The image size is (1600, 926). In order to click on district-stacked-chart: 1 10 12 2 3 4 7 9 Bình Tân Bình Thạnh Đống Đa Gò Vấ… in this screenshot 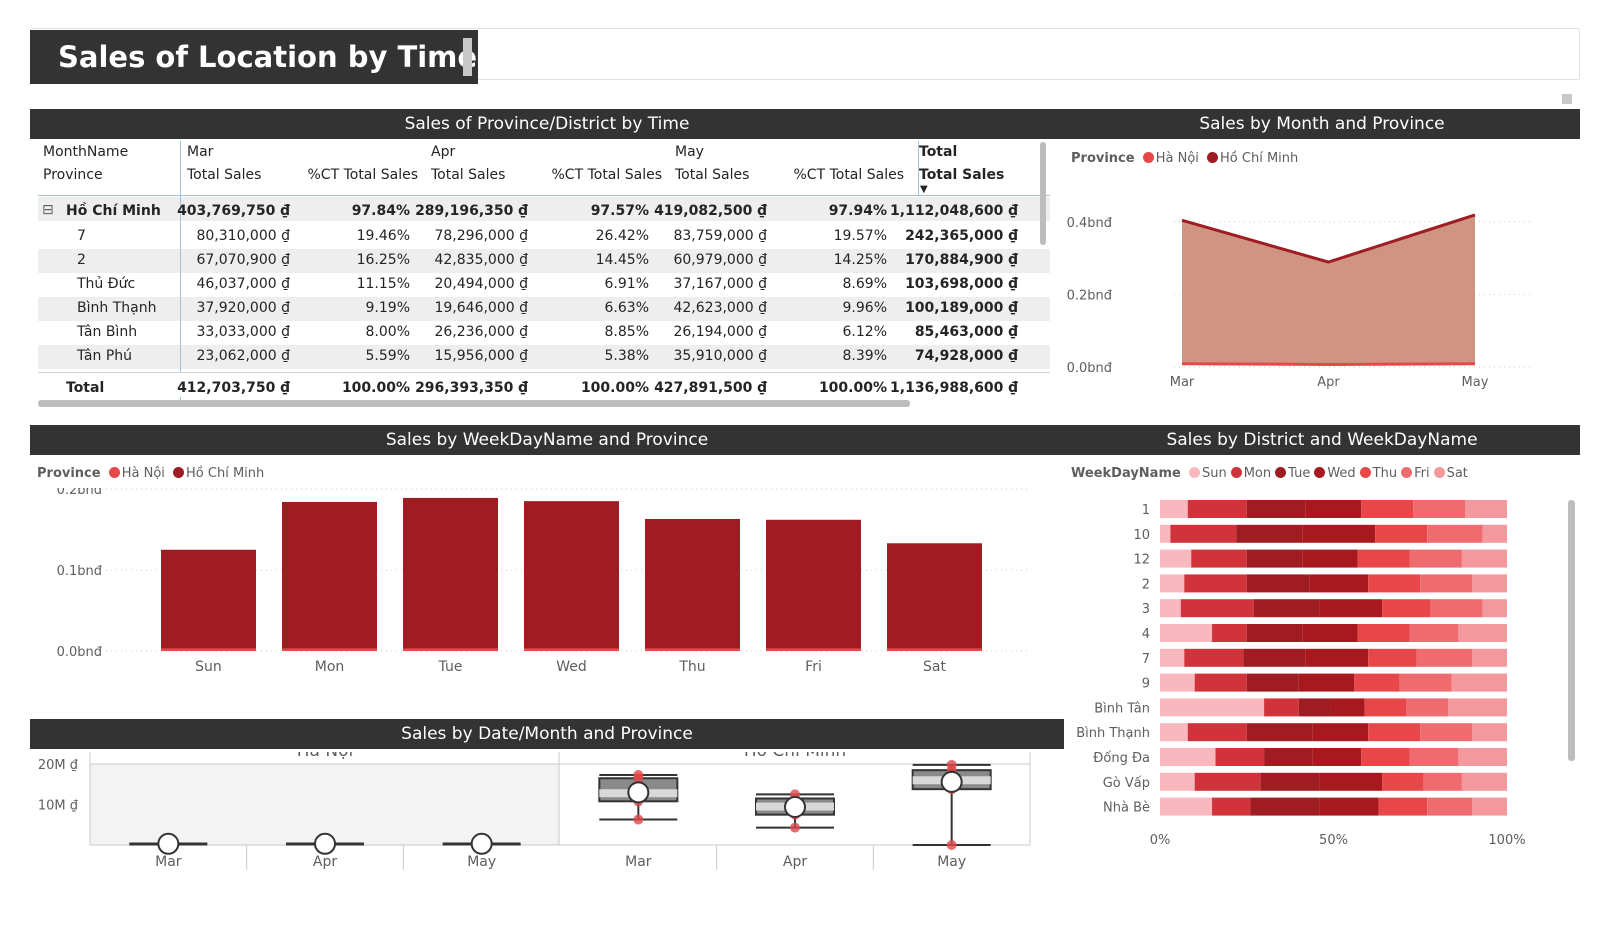, I will do `click(1322, 686)`.